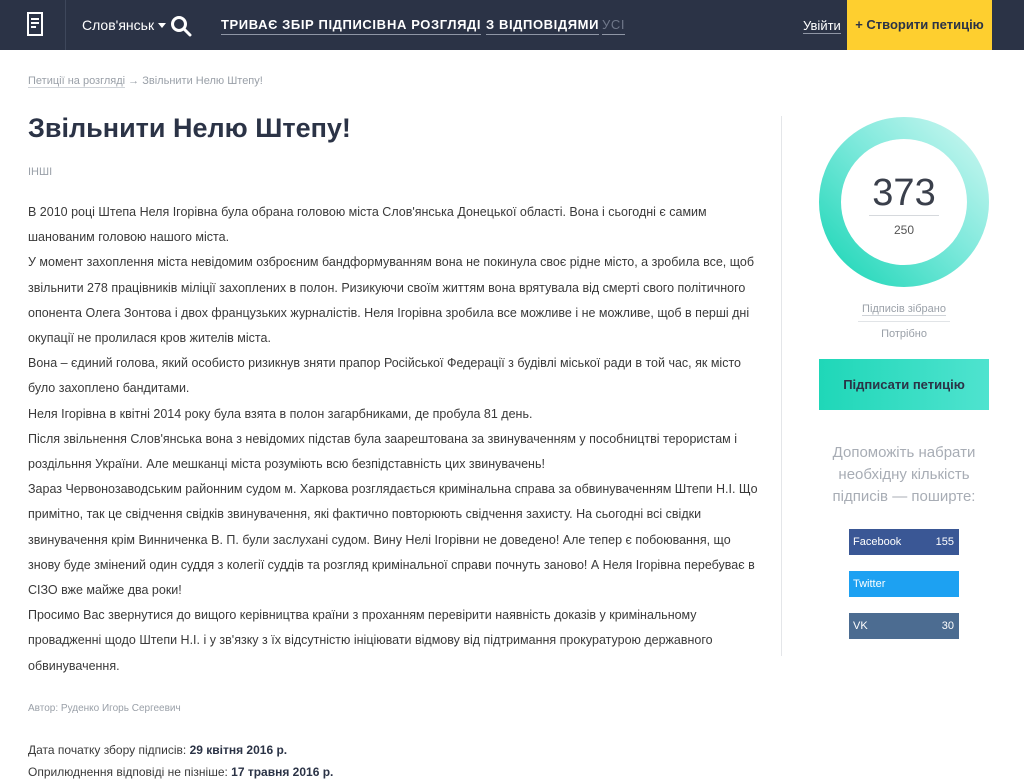 The height and width of the screenshot is (780, 1024). I want to click on share-twitter-button: Twitter, so click(904, 584).